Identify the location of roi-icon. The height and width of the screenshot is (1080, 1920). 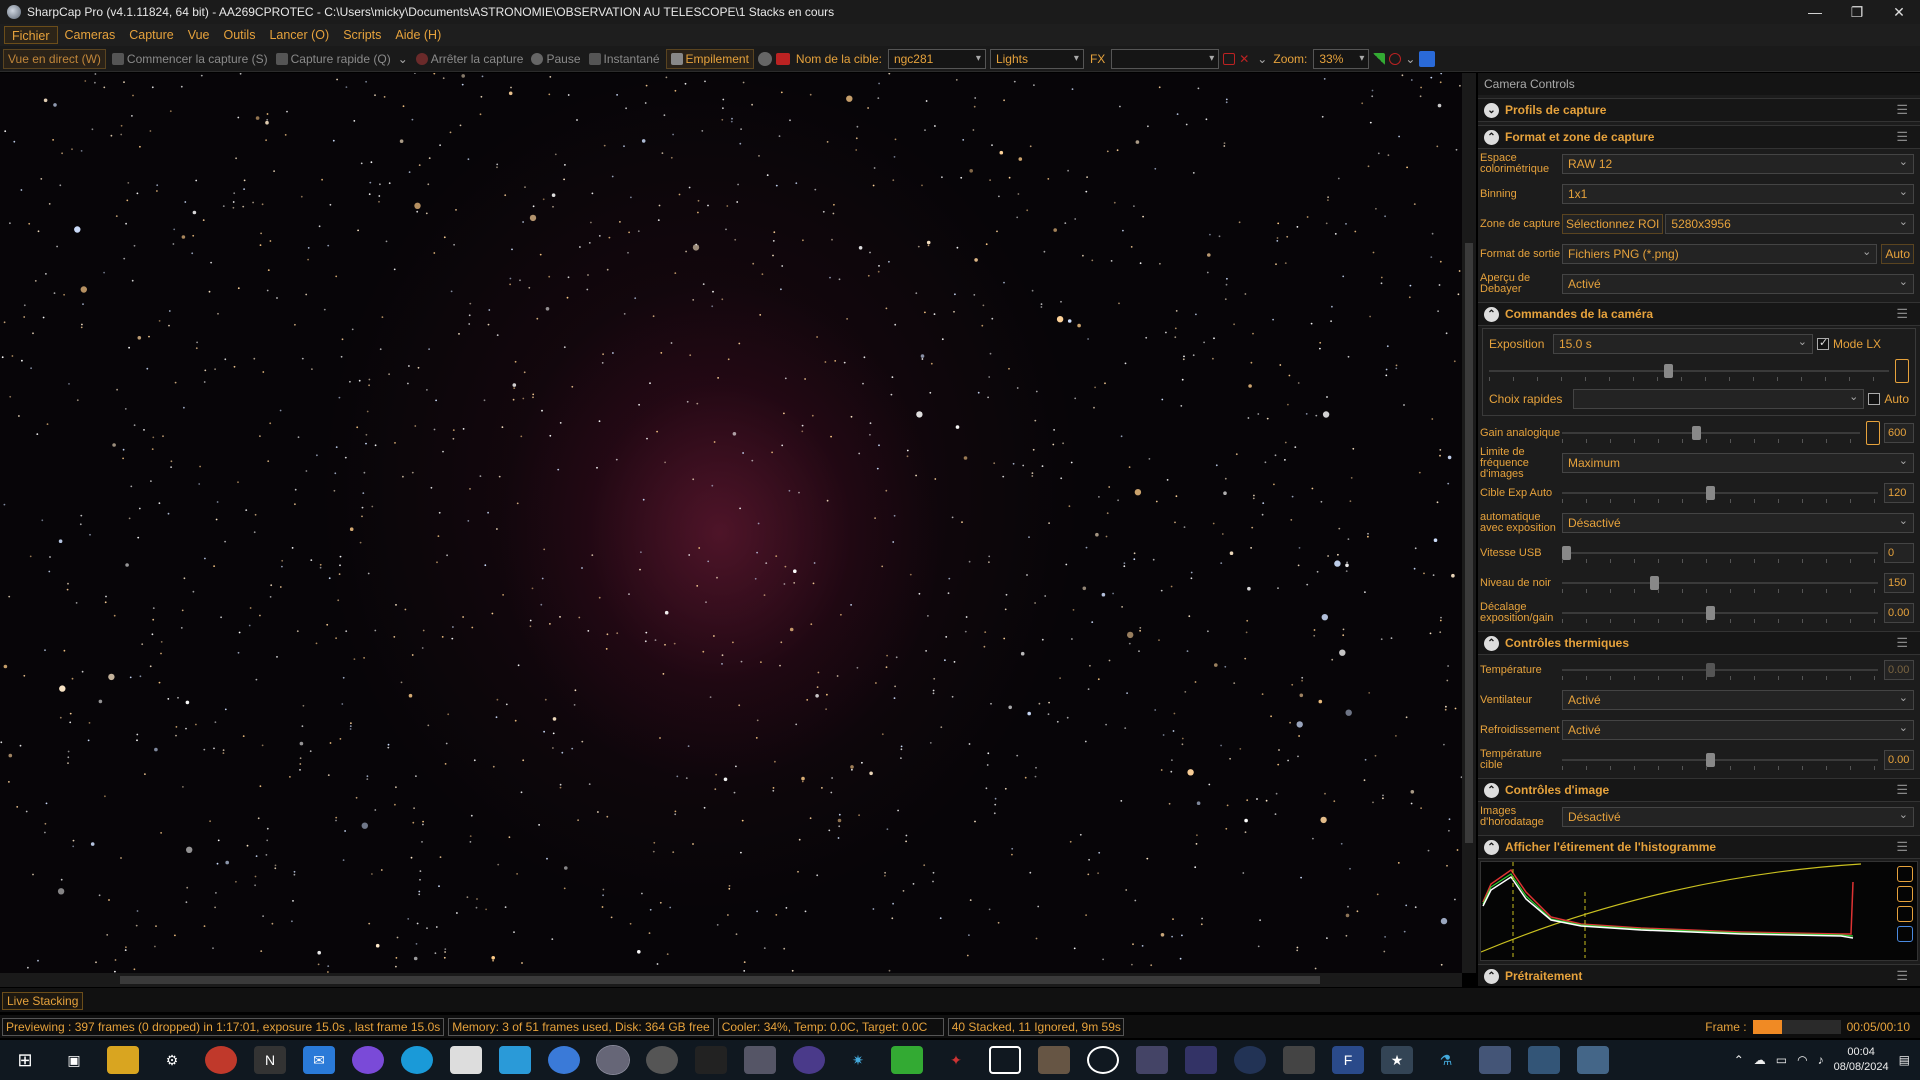
(1229, 58).